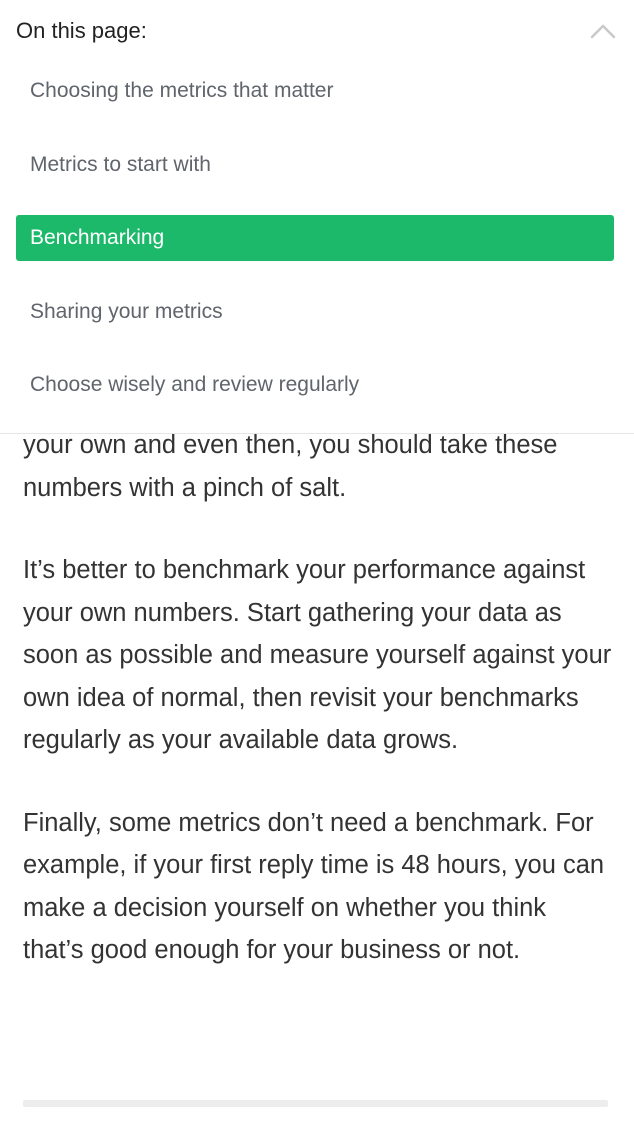  What do you see at coordinates (126, 311) in the screenshot?
I see `toc-item-label: Sharing your metrics` at bounding box center [126, 311].